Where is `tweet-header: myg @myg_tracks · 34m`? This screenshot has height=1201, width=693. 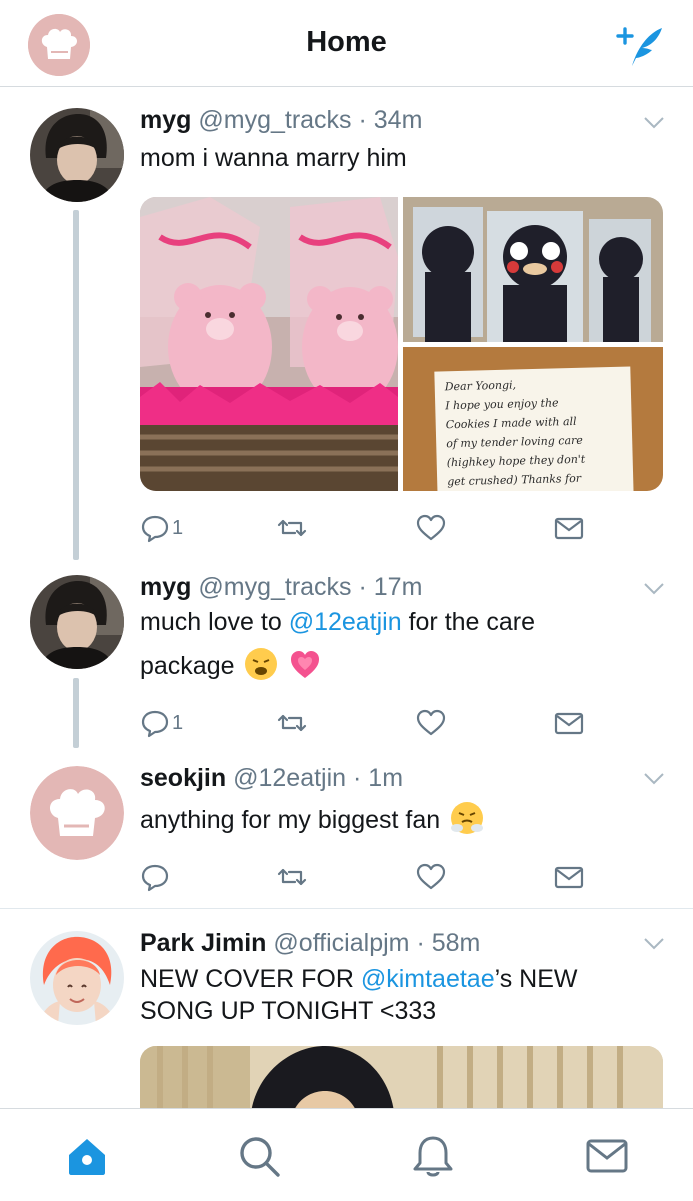
tweet-header: myg @myg_tracks · 34m is located at coordinates (391, 120).